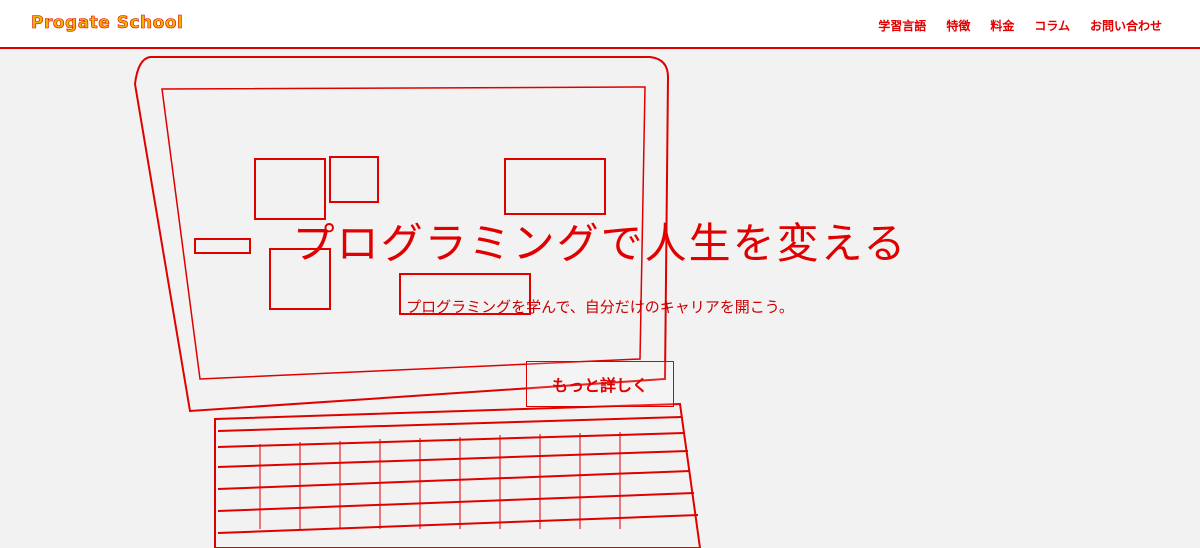 This screenshot has width=1200, height=548. Describe the element at coordinates (1126, 25) in the screenshot. I see `nav-link-contact: お問い合わせ` at that location.